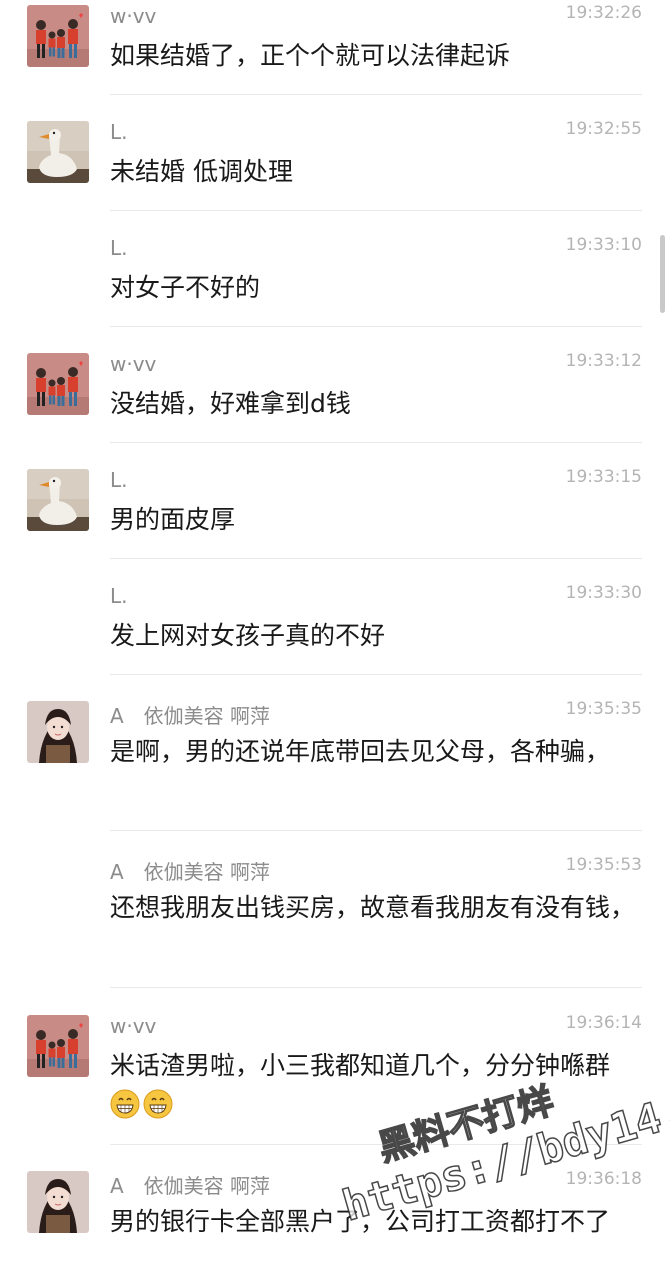 The image size is (670, 1280). Describe the element at coordinates (603, 709) in the screenshot. I see `message-time: 19:35:35` at that location.